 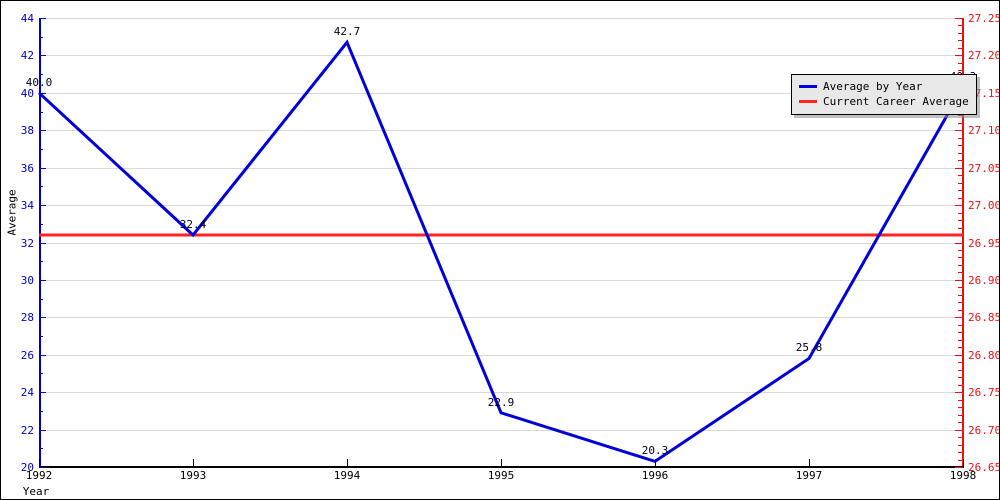 What do you see at coordinates (193, 225) in the screenshot?
I see `data-point-label: 32.4` at bounding box center [193, 225].